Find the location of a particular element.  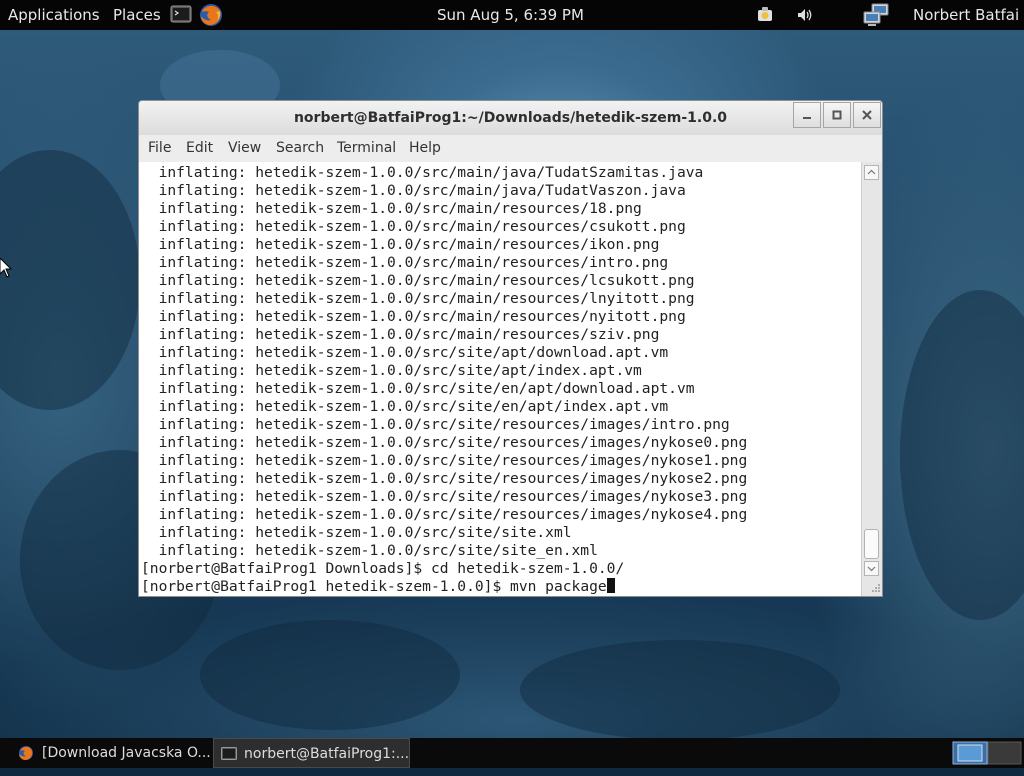

resize-grip-icon is located at coordinates (875, 587).